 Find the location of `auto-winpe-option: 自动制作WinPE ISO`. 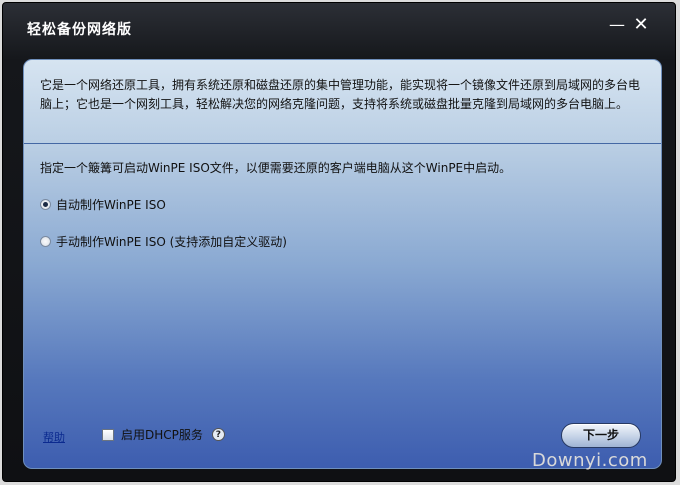

auto-winpe-option: 自动制作WinPE ISO is located at coordinates (103, 204).